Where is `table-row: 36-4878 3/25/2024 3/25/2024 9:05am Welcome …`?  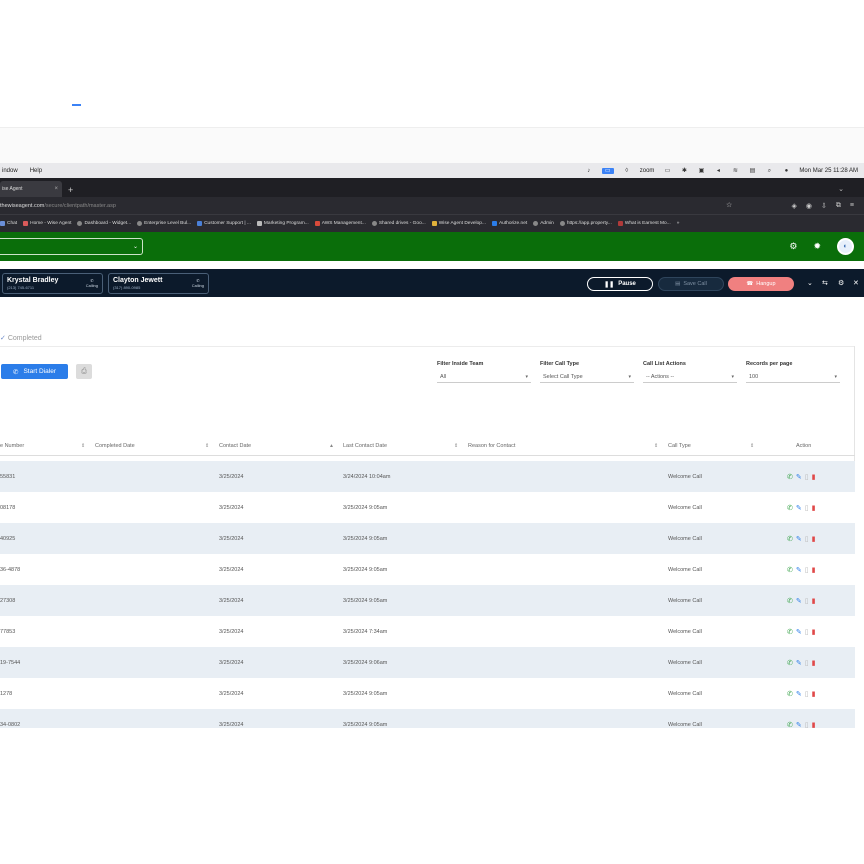
table-row: 36-4878 3/25/2024 3/25/2024 9:05am Welcome … is located at coordinates (427, 569).